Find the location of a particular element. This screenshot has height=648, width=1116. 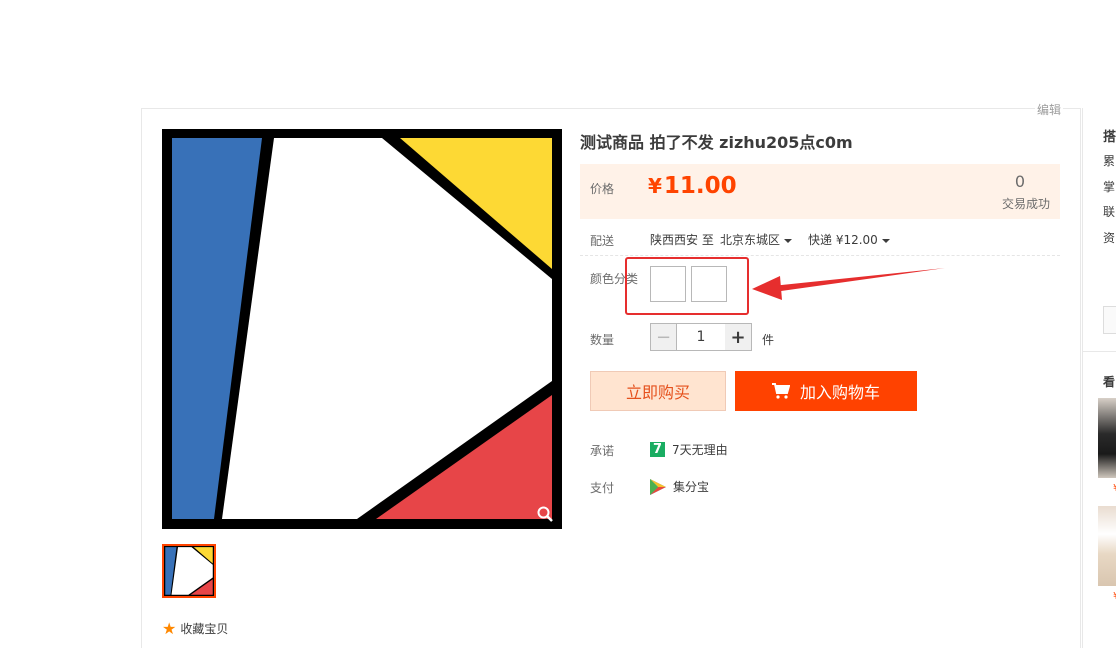

seven-day-icon: 7 is located at coordinates (657, 449).